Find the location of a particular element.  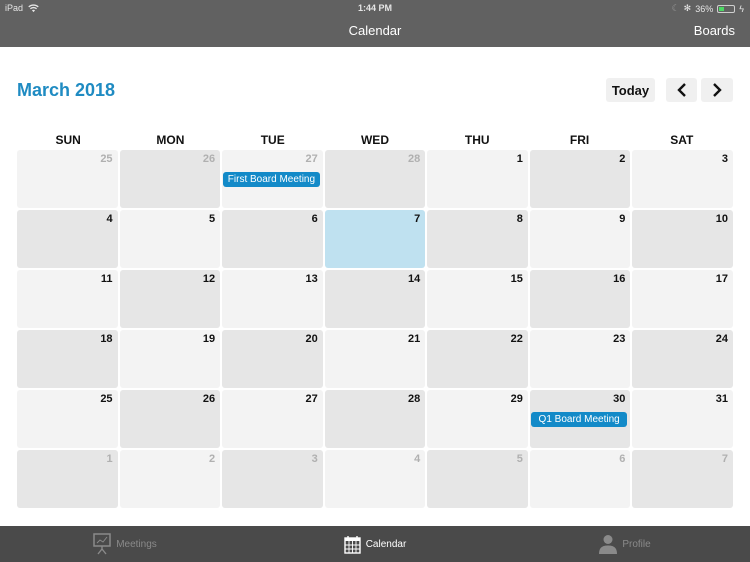

tab-label: Meetings is located at coordinates (136, 544).